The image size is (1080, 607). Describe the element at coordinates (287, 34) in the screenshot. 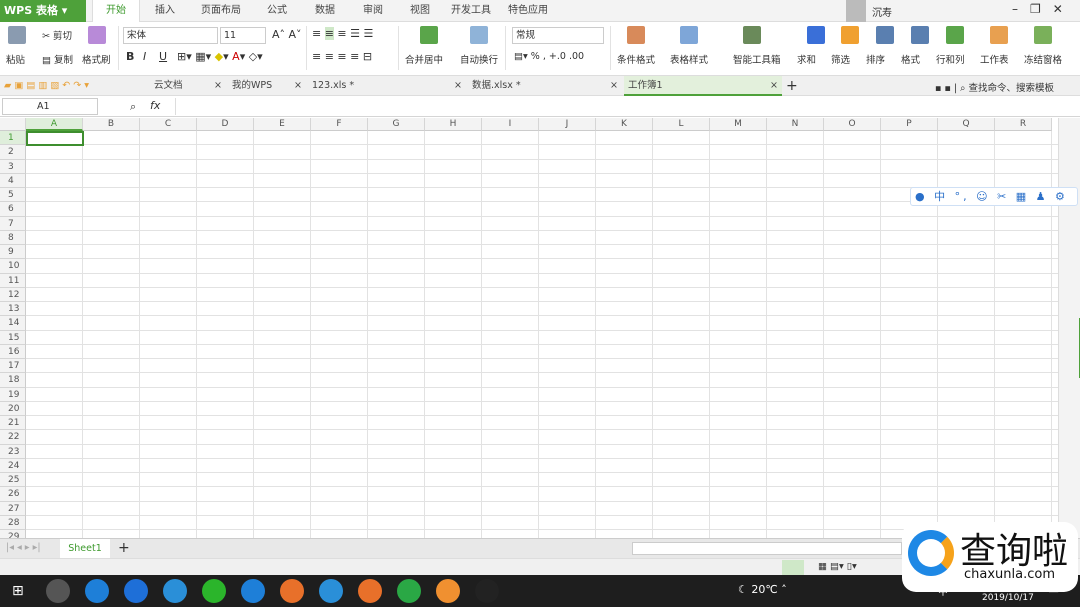

I see `font-grow-shrink: A˄ A˅` at that location.